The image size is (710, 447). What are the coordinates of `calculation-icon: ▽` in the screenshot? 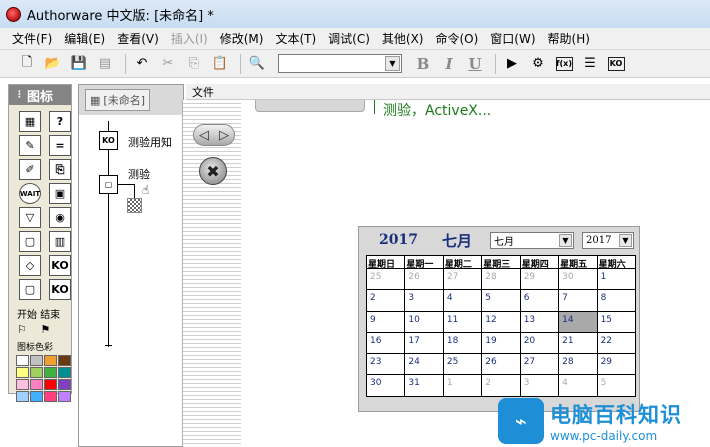 It's located at (30, 217).